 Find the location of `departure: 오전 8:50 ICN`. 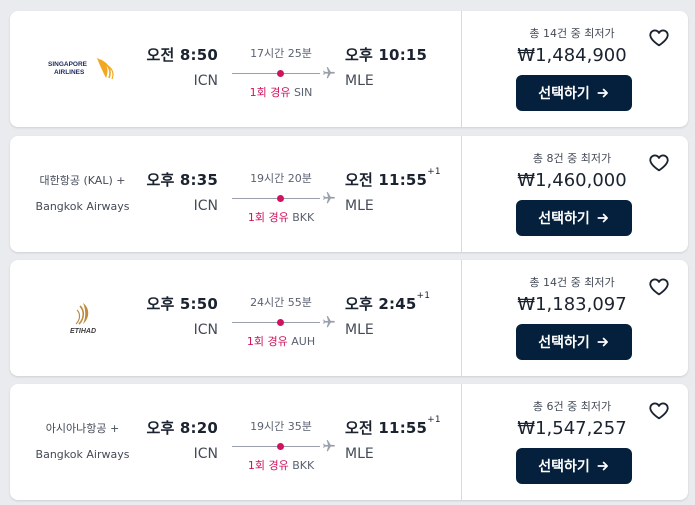

departure: 오전 8:50 ICN is located at coordinates (180, 66).